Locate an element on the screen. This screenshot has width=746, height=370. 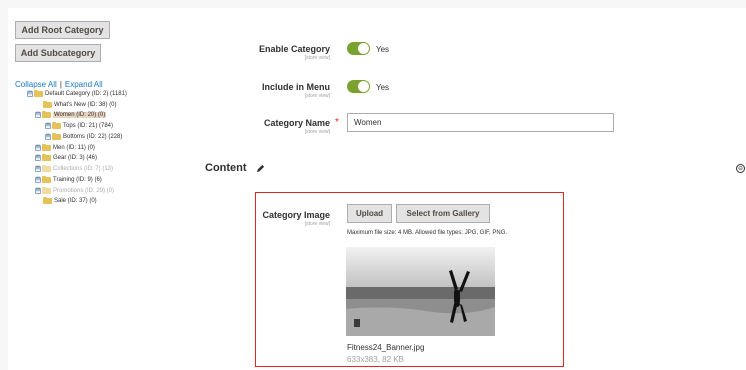
tree-node-sale: Sale (ID: 37) (0) is located at coordinates (70, 200).